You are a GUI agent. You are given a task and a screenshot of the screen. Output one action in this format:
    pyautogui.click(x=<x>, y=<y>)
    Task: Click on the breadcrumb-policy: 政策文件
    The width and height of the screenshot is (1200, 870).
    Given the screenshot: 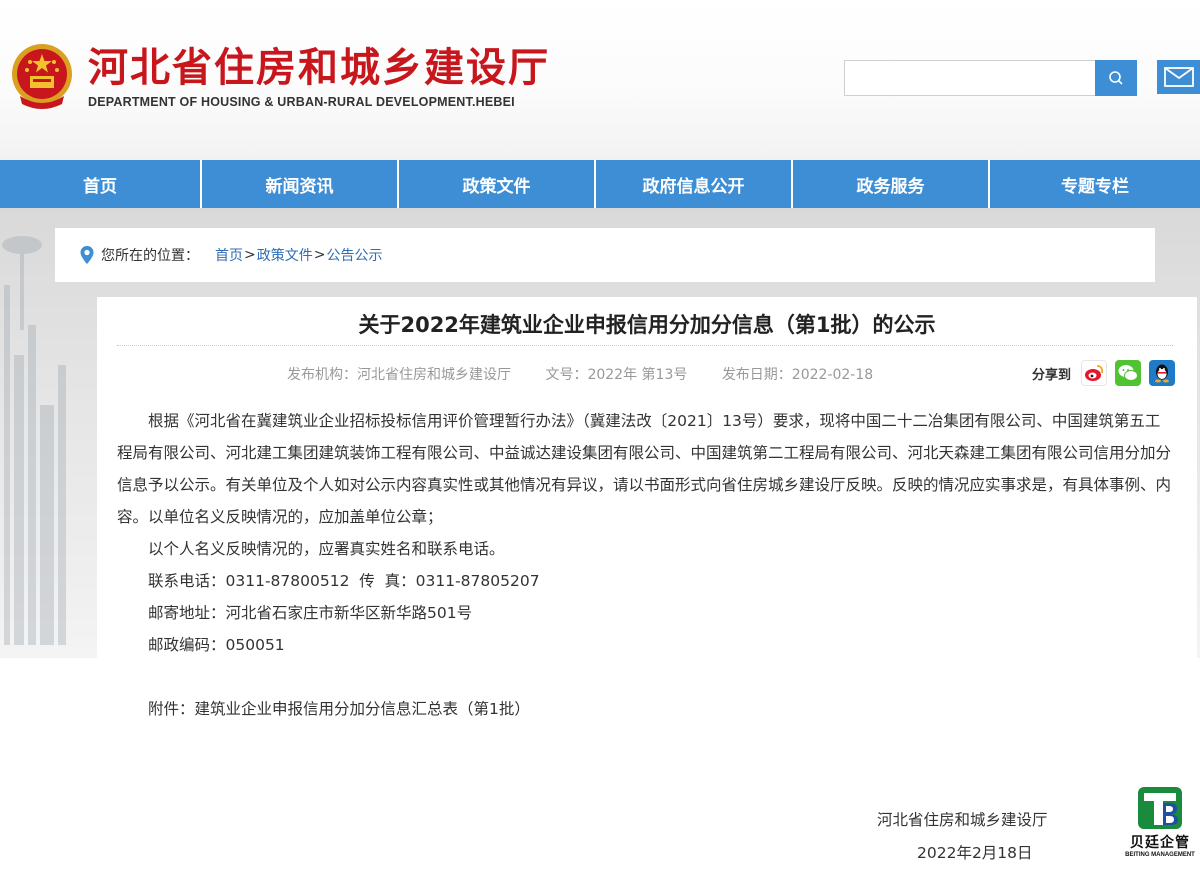 What is the action you would take?
    pyautogui.click(x=285, y=255)
    